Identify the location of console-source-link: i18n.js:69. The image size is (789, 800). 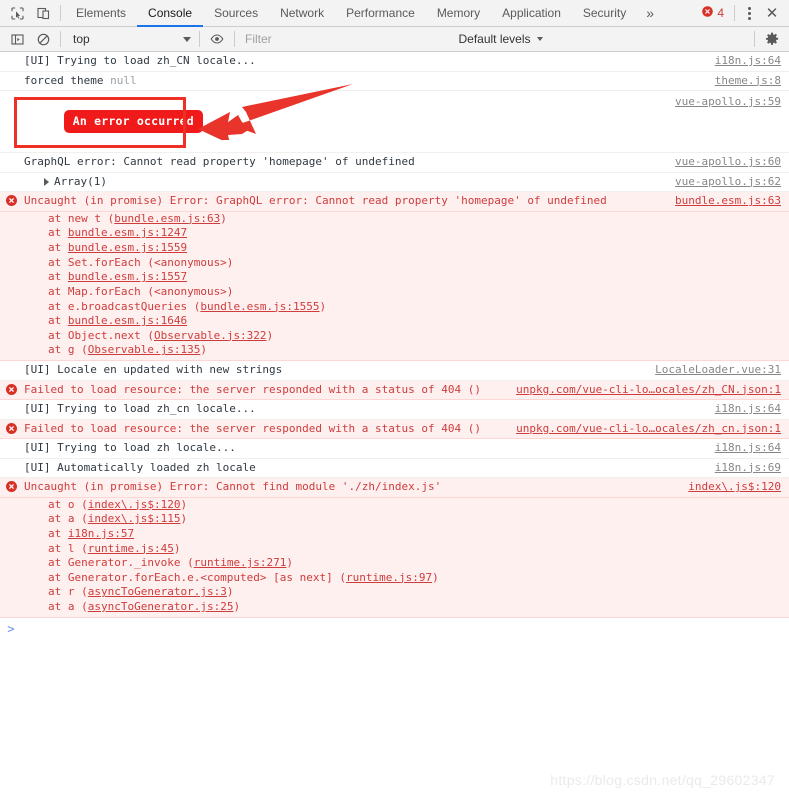
(748, 468).